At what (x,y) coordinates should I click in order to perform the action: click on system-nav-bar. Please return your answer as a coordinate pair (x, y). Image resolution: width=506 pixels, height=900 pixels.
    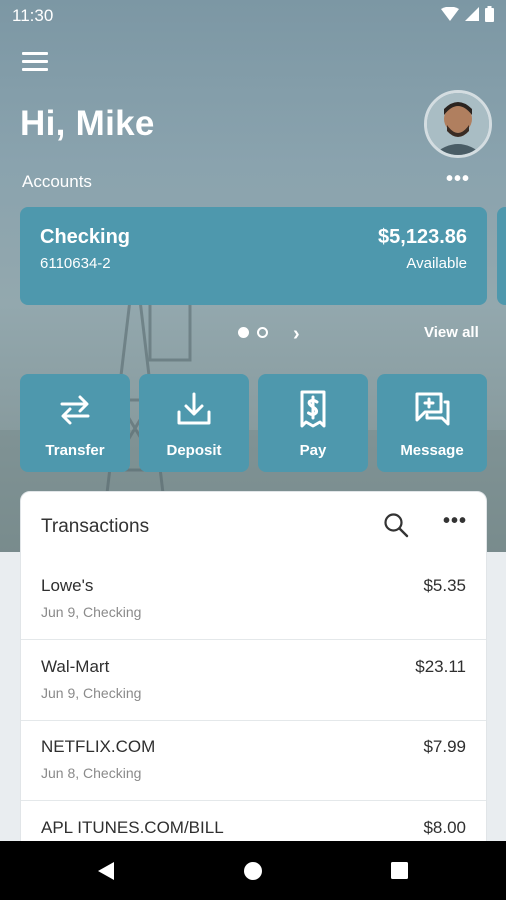
    Looking at the image, I should click on (253, 870).